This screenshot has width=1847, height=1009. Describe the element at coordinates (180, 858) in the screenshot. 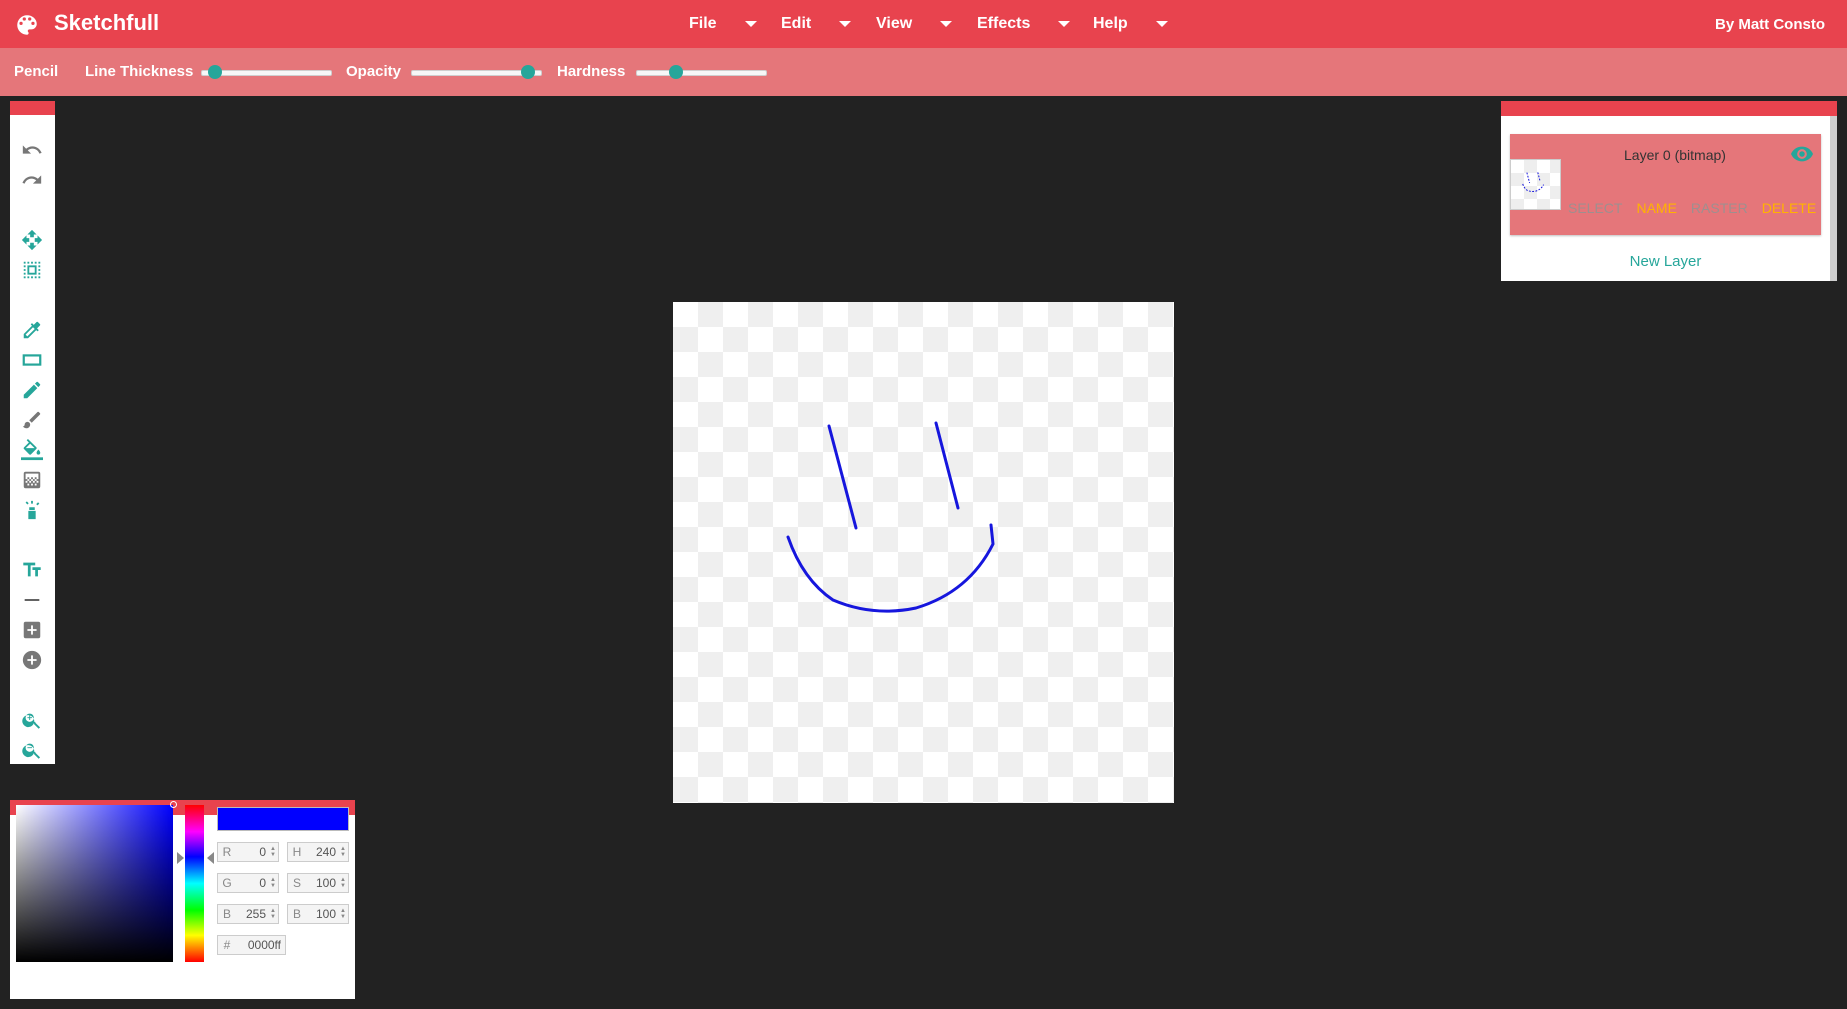

I see `hue-arrow-left` at that location.